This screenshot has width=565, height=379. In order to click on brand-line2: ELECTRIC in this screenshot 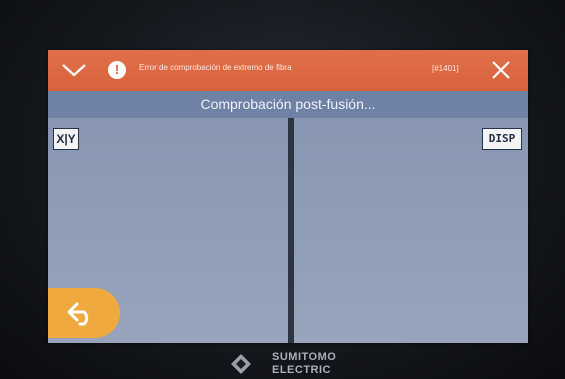, I will do `click(301, 370)`.